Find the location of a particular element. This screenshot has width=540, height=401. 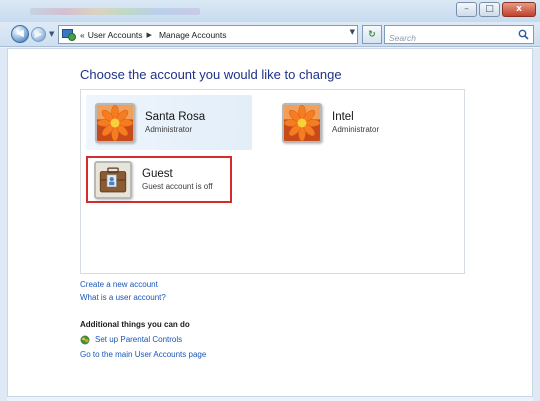

close-icon: x is located at coordinates (519, 9).